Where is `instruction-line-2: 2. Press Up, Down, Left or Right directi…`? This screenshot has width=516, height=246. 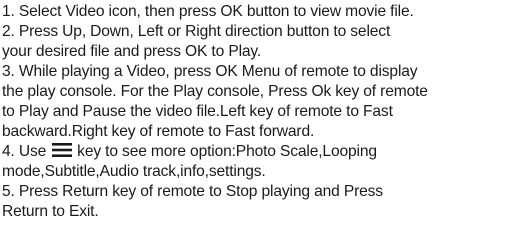 instruction-line-2: 2. Press Up, Down, Left or Right directi… is located at coordinates (196, 31).